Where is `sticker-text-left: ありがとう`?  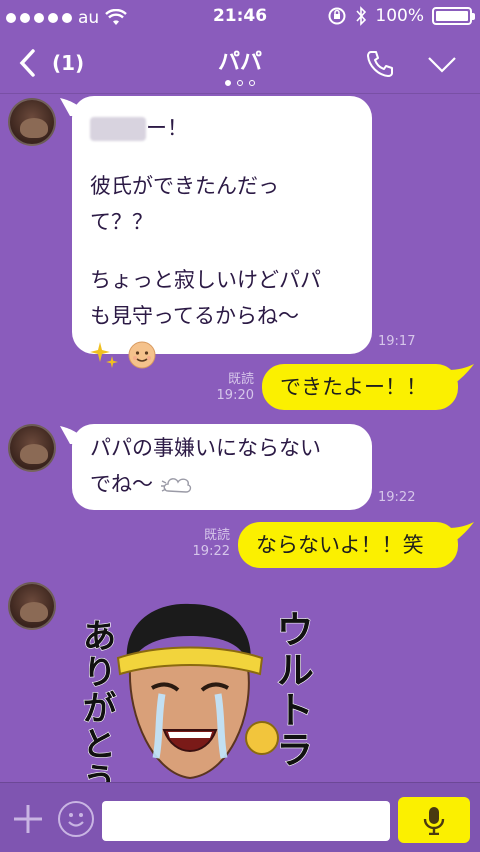
sticker-text-left: ありがとう is located at coordinates (96, 703).